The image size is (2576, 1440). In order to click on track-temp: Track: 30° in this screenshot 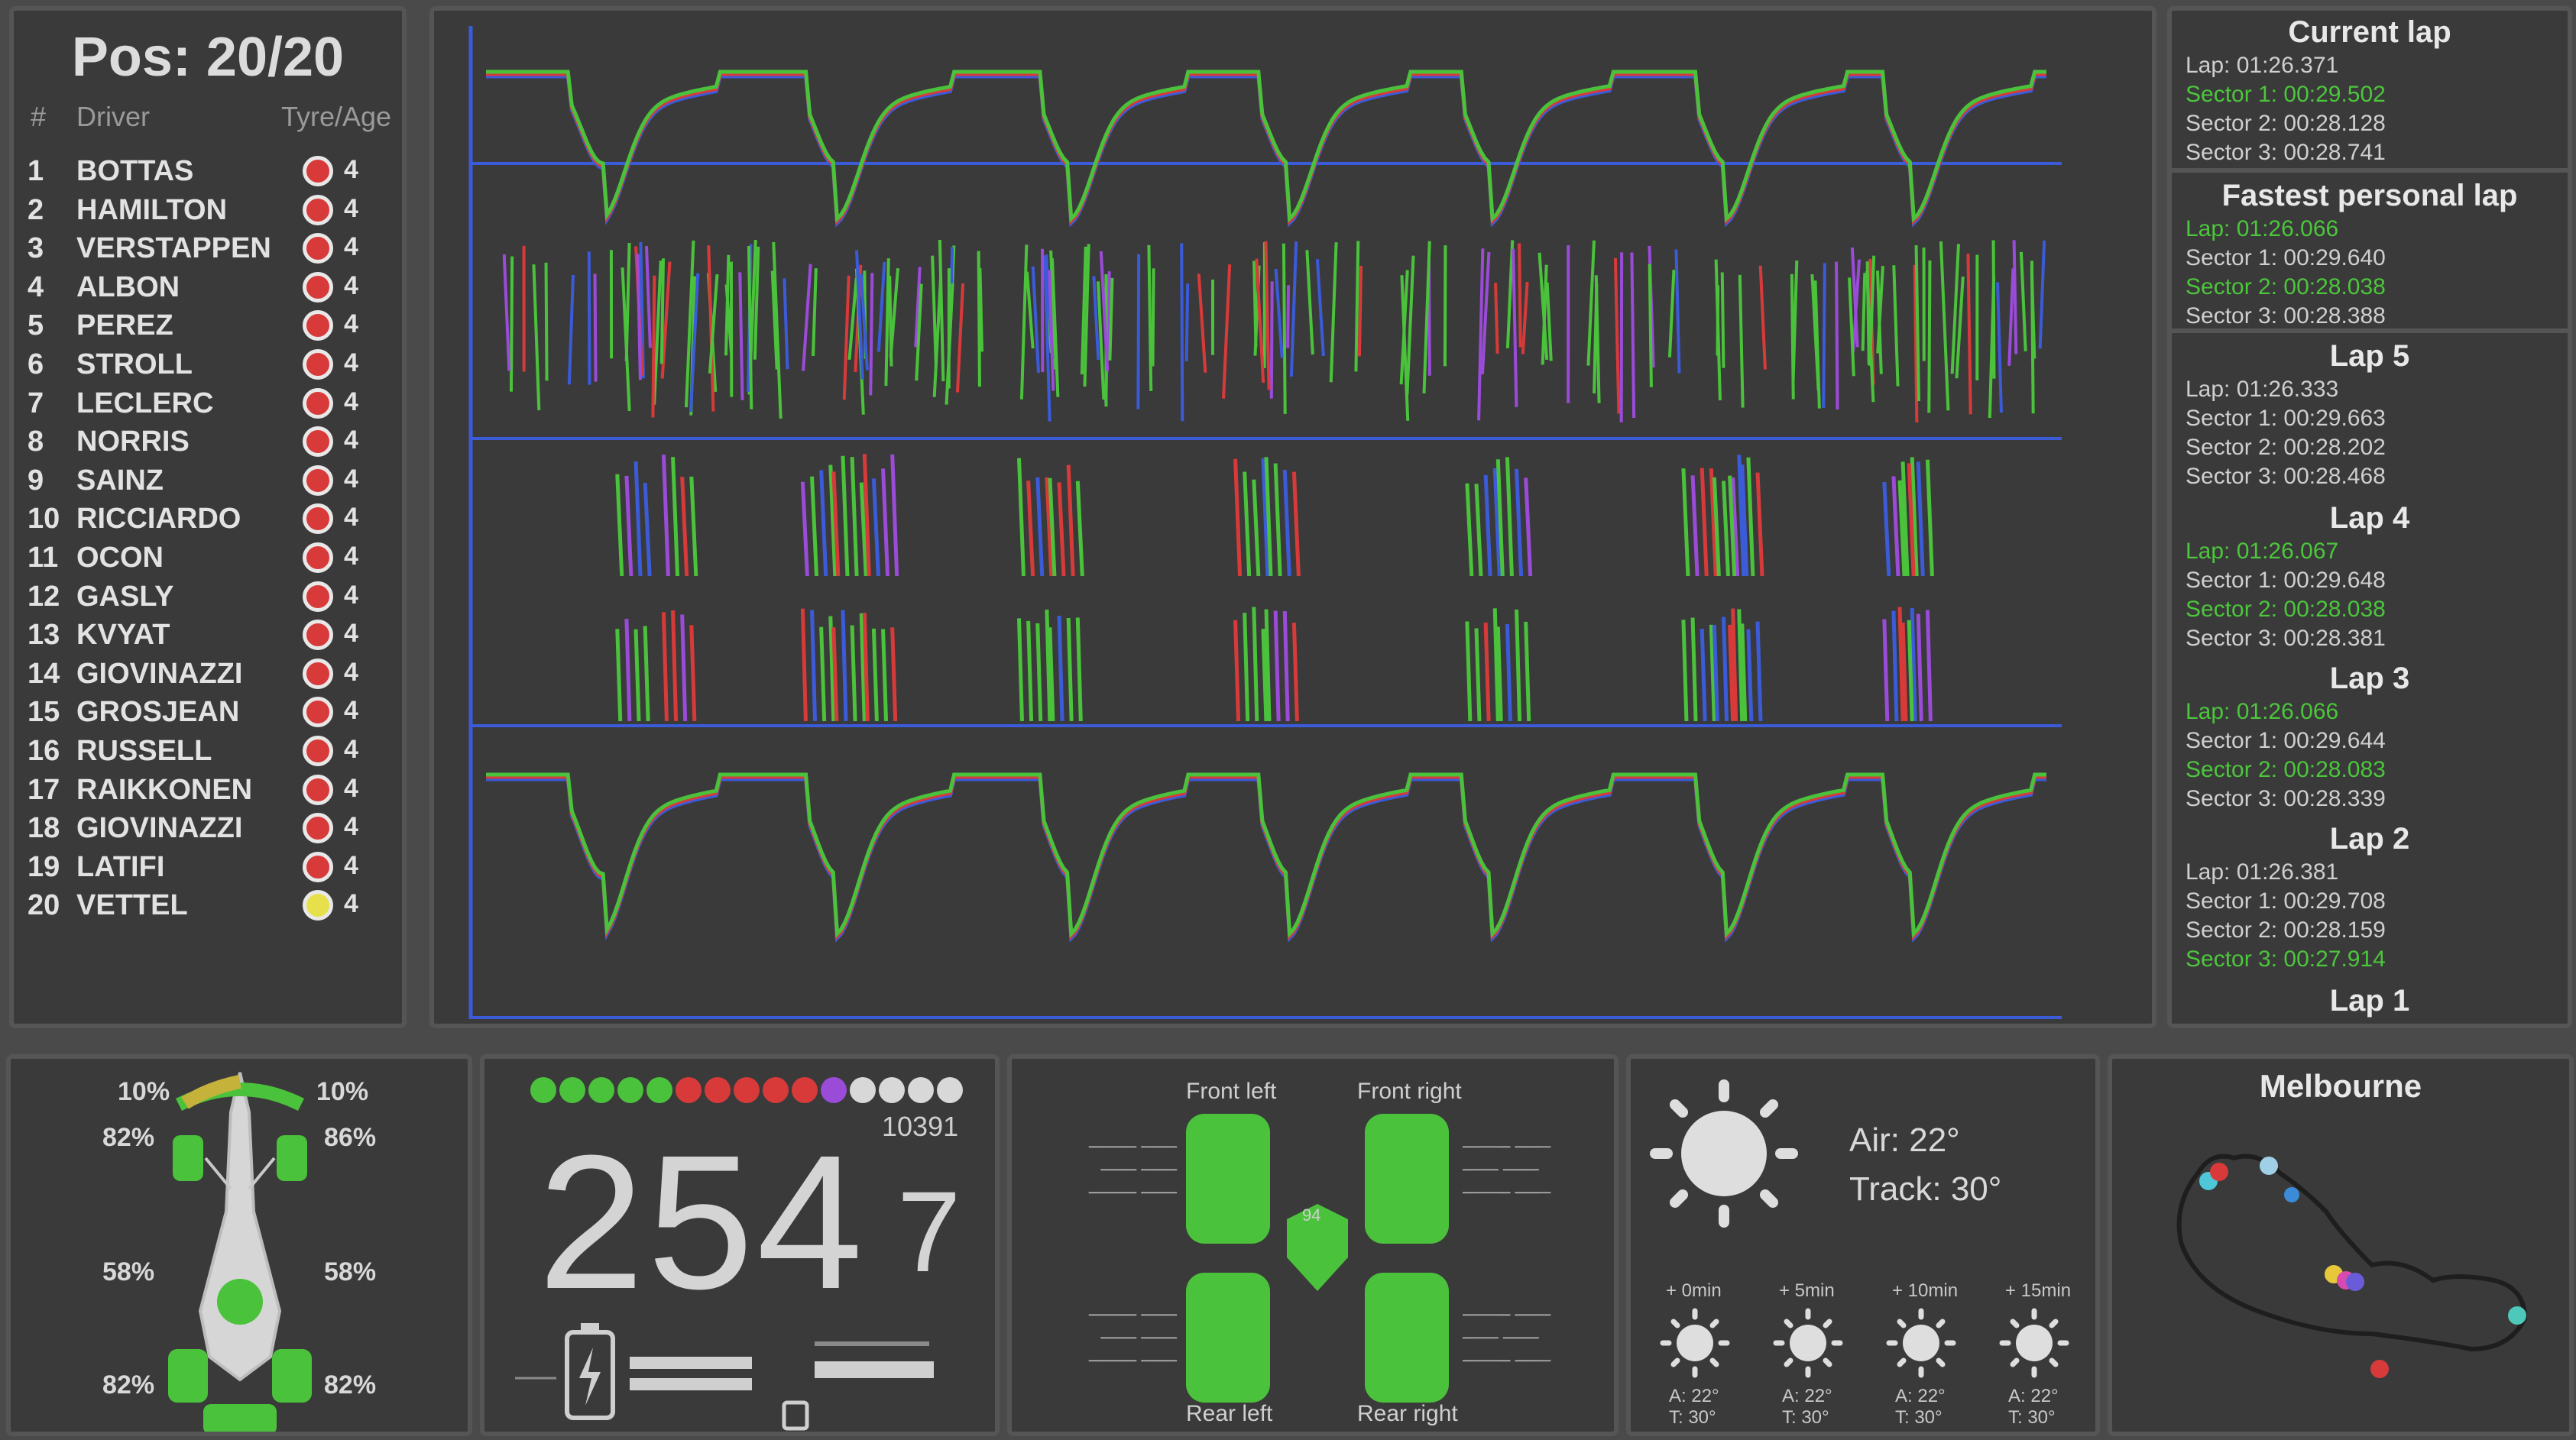, I will do `click(1926, 1189)`.